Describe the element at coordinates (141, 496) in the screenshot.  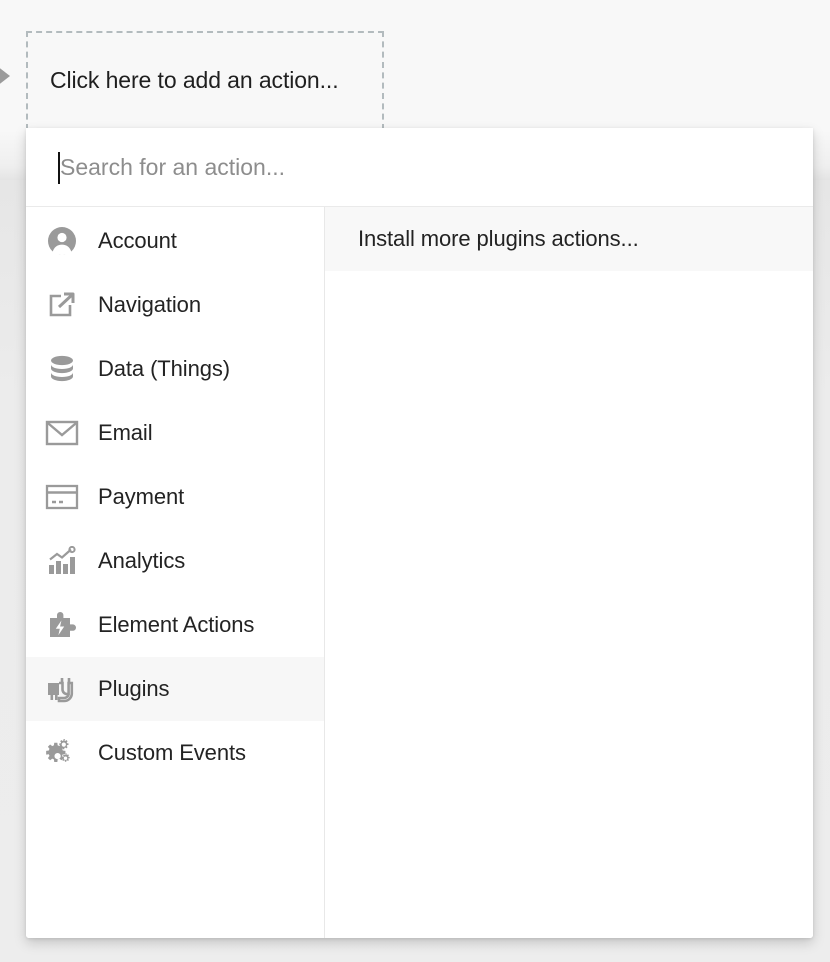
I see `category-label: Payment` at that location.